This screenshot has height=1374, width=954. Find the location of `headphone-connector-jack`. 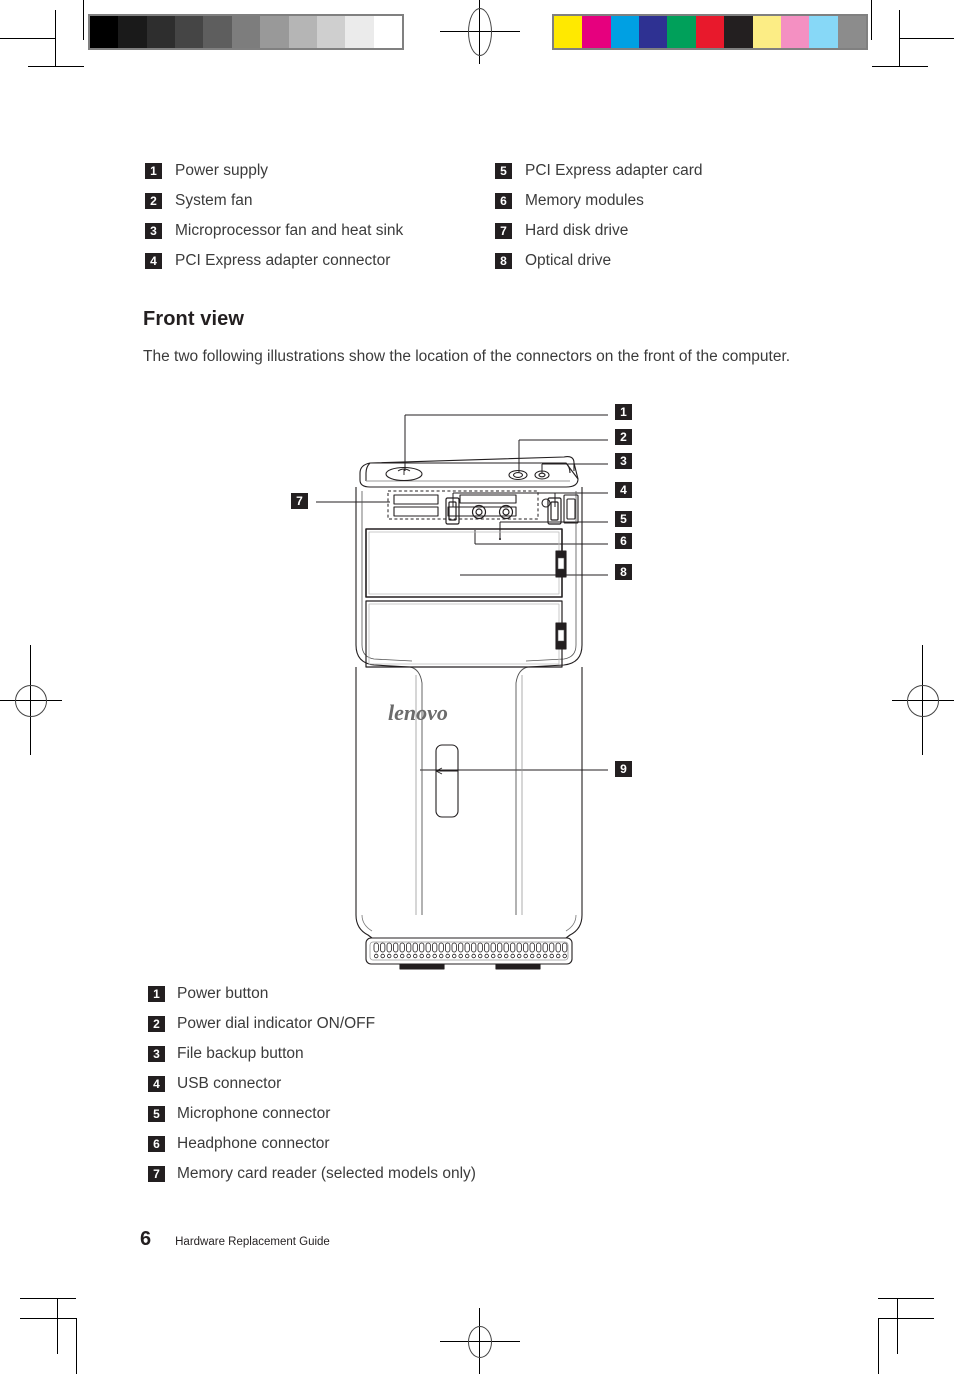

headphone-connector-jack is located at coordinates (506, 512).